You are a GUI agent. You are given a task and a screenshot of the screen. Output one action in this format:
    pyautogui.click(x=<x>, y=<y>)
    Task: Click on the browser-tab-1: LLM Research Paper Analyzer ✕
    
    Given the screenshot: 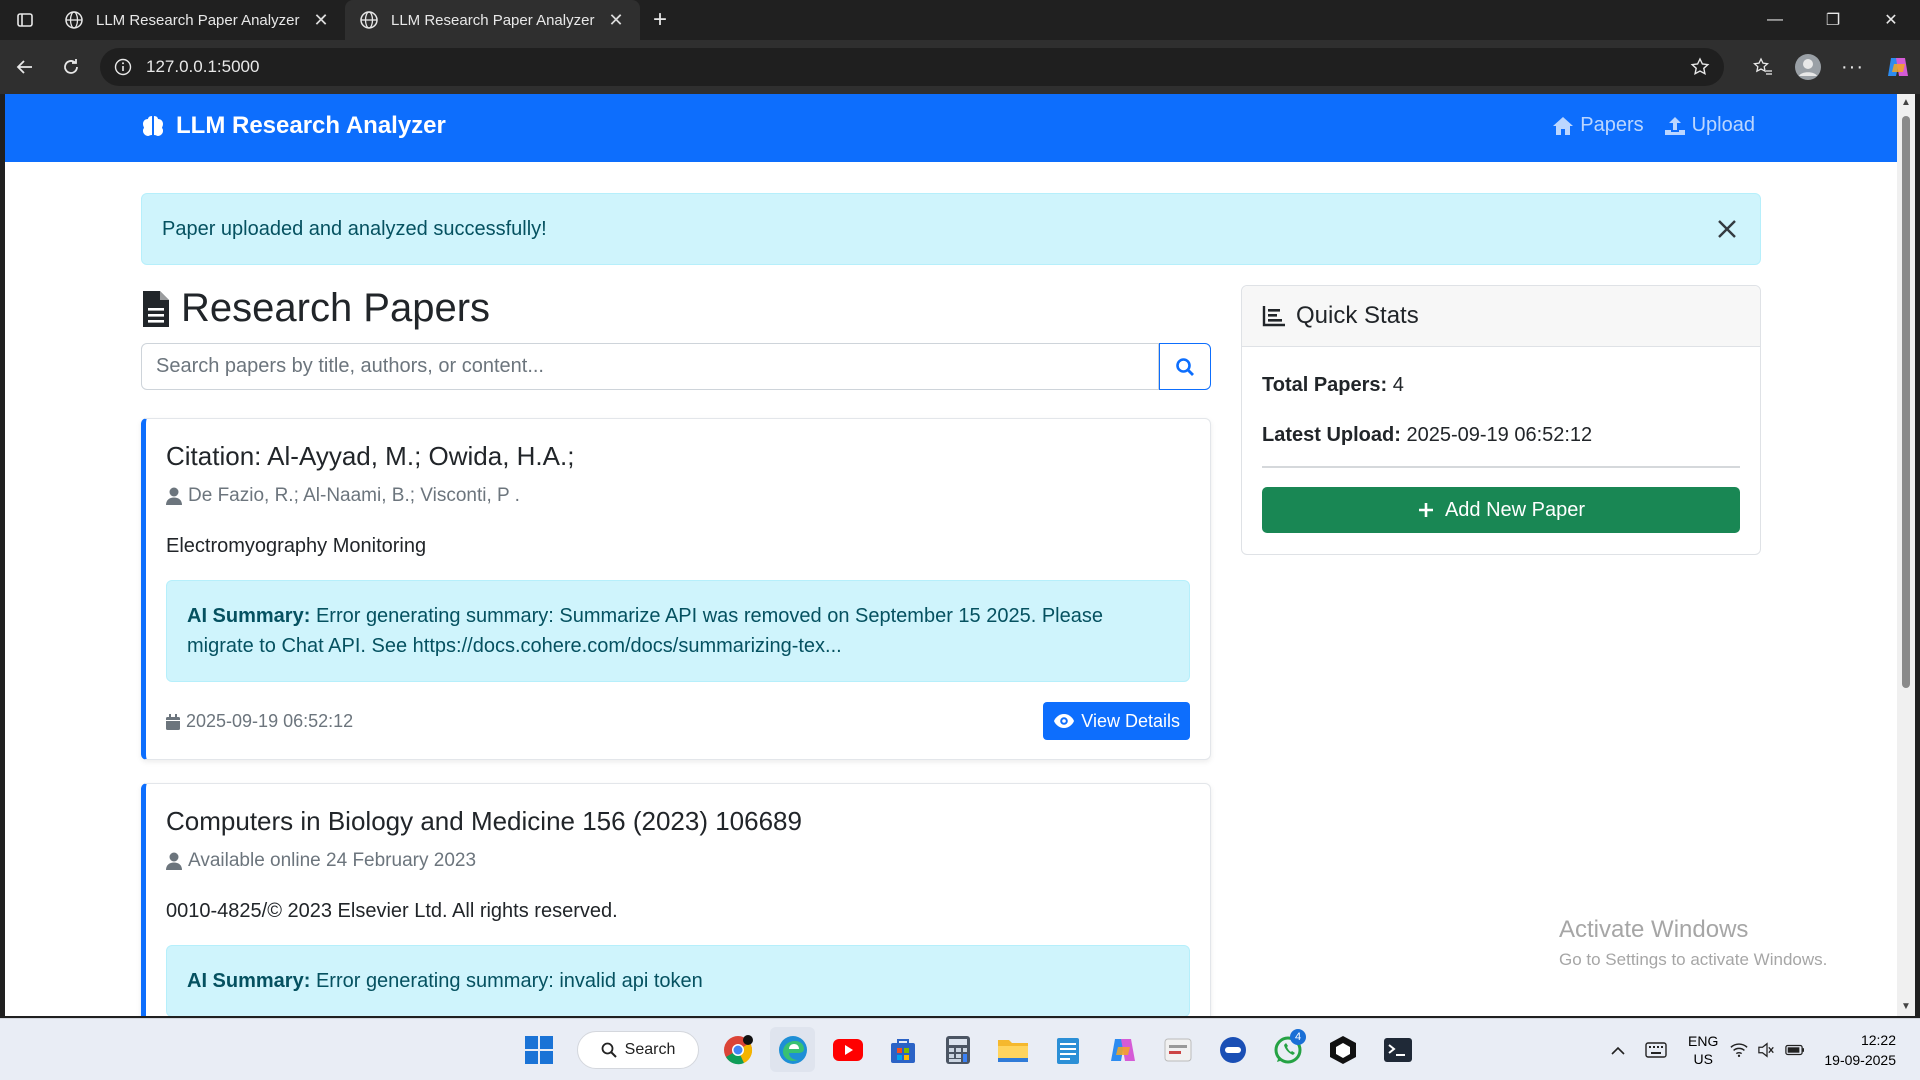 What is the action you would take?
    pyautogui.click(x=197, y=20)
    